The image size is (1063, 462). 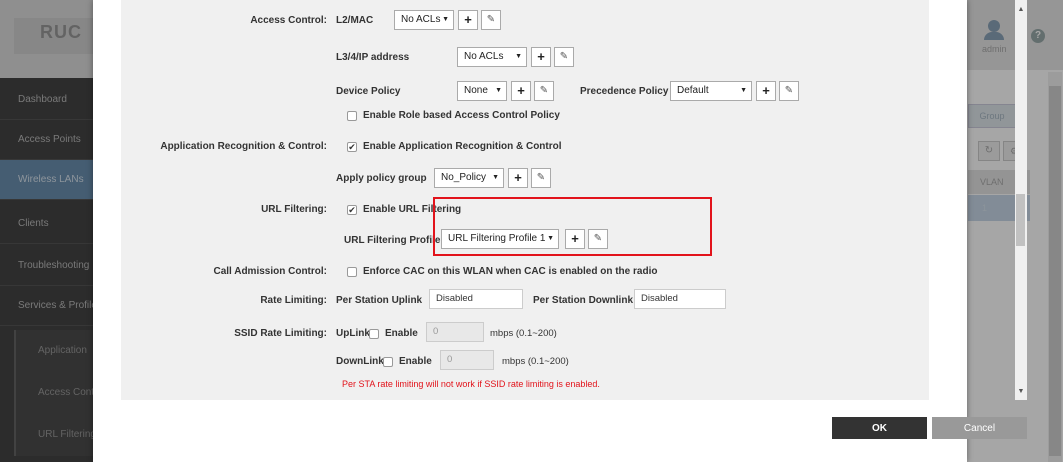 I want to click on precedence-policy-value: Default, so click(x=693, y=90).